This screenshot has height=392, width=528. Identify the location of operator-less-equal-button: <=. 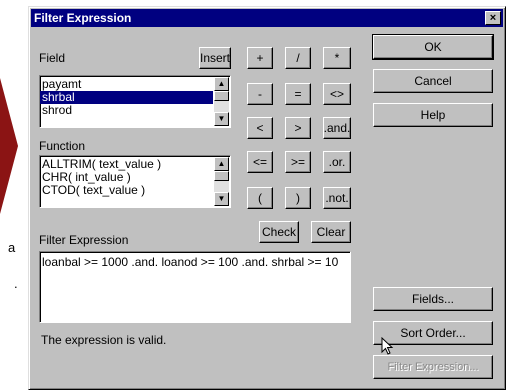
(260, 162).